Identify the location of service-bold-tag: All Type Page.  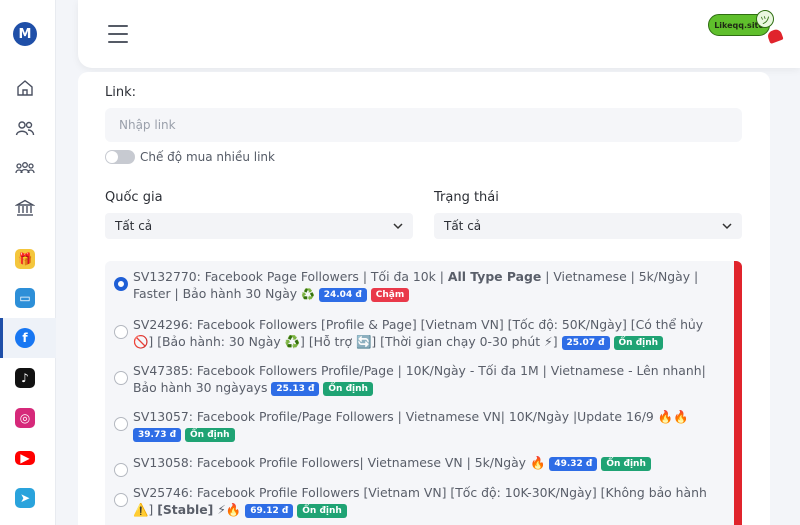
(494, 276).